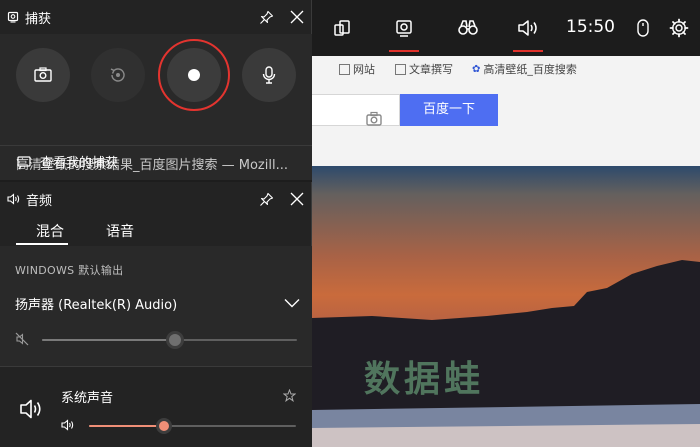 The width and height of the screenshot is (700, 447). What do you see at coordinates (24, 162) in the screenshot?
I see `gallery-icon` at bounding box center [24, 162].